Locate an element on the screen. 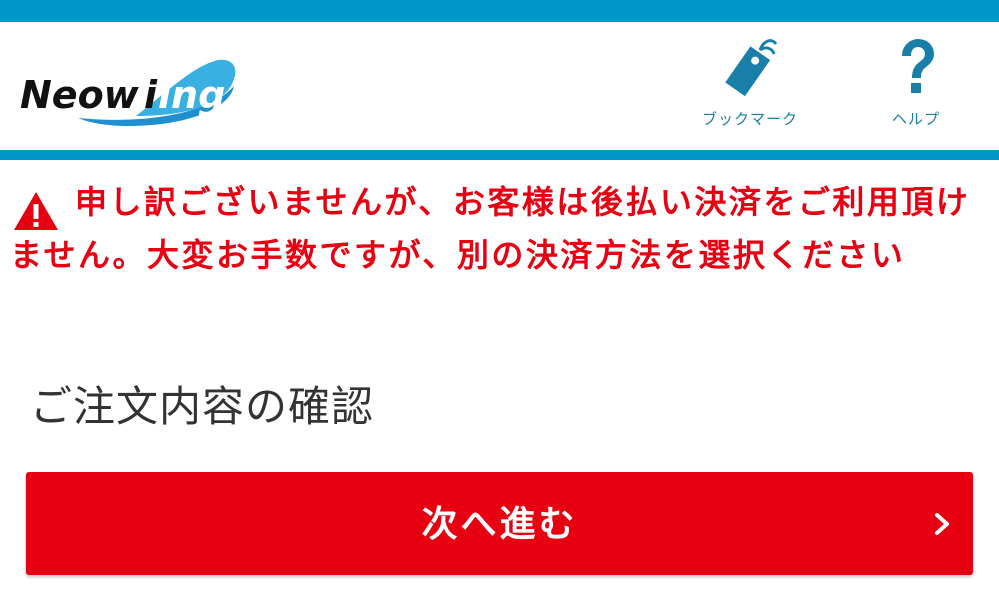  help-label: ヘルプ is located at coordinates (915, 119).